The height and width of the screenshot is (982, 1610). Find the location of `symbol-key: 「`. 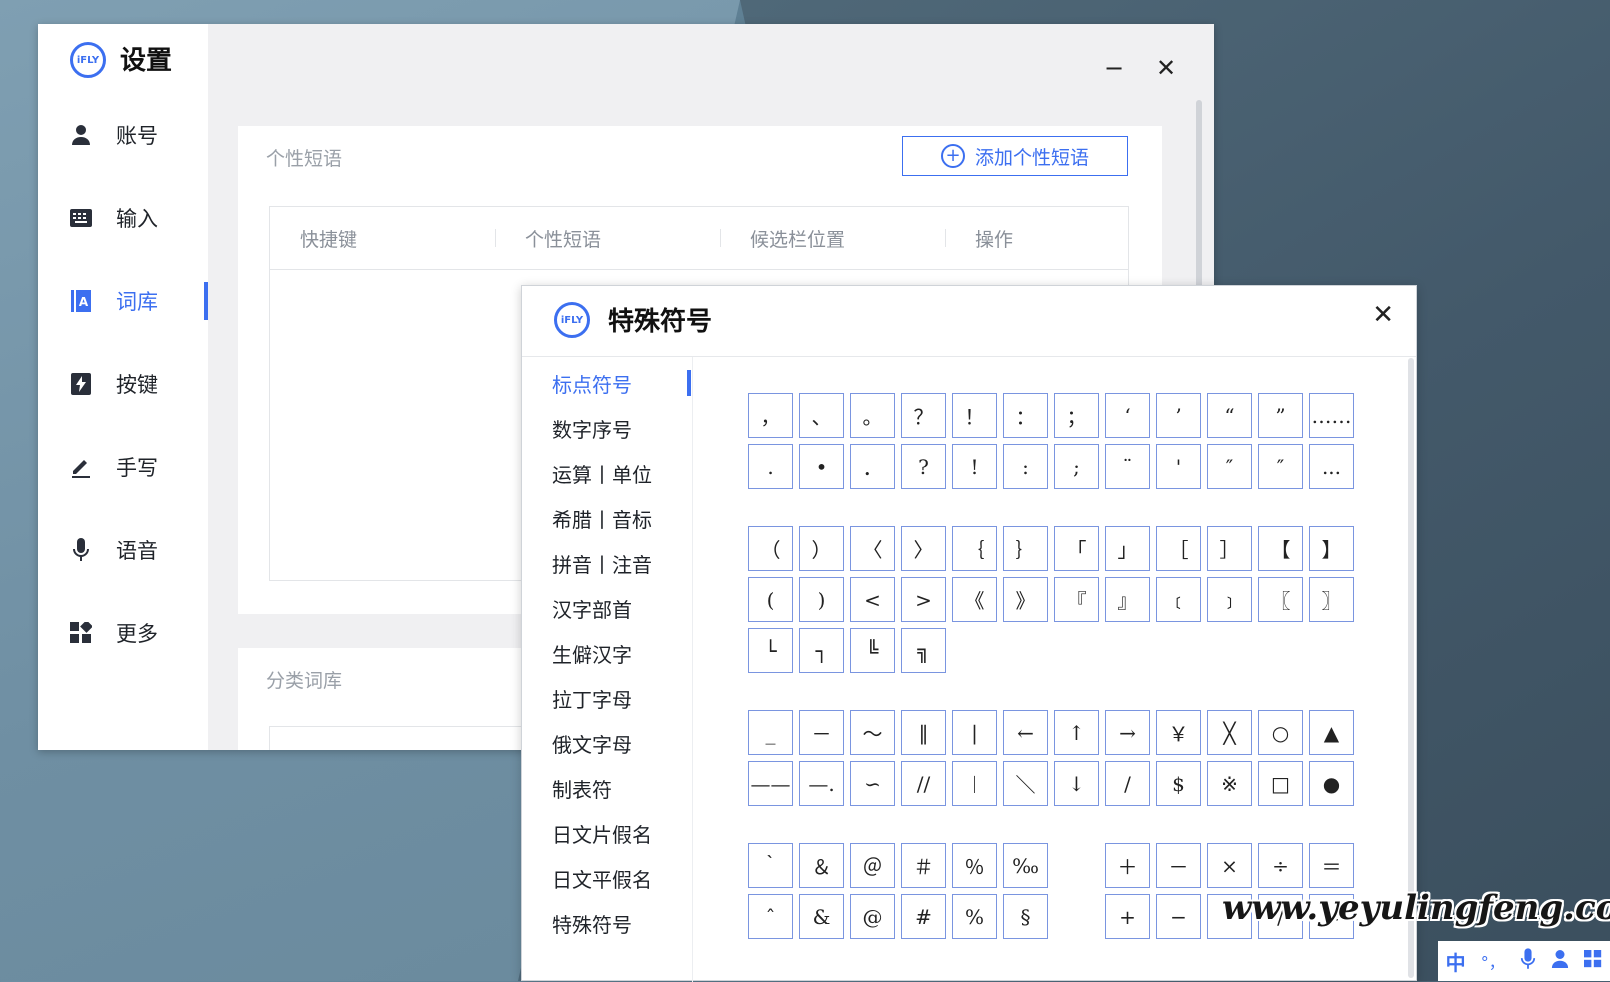

symbol-key: 「 is located at coordinates (1076, 548).